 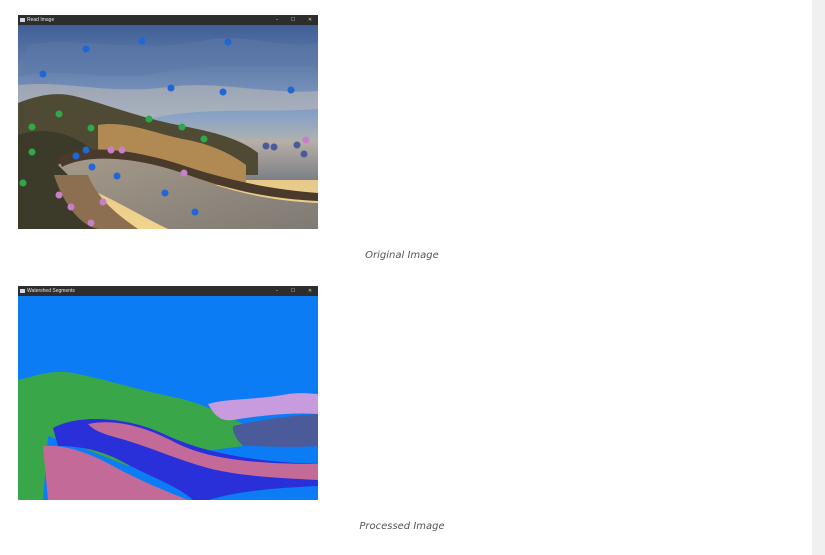 I want to click on window-title: Read Image, so click(x=41, y=20).